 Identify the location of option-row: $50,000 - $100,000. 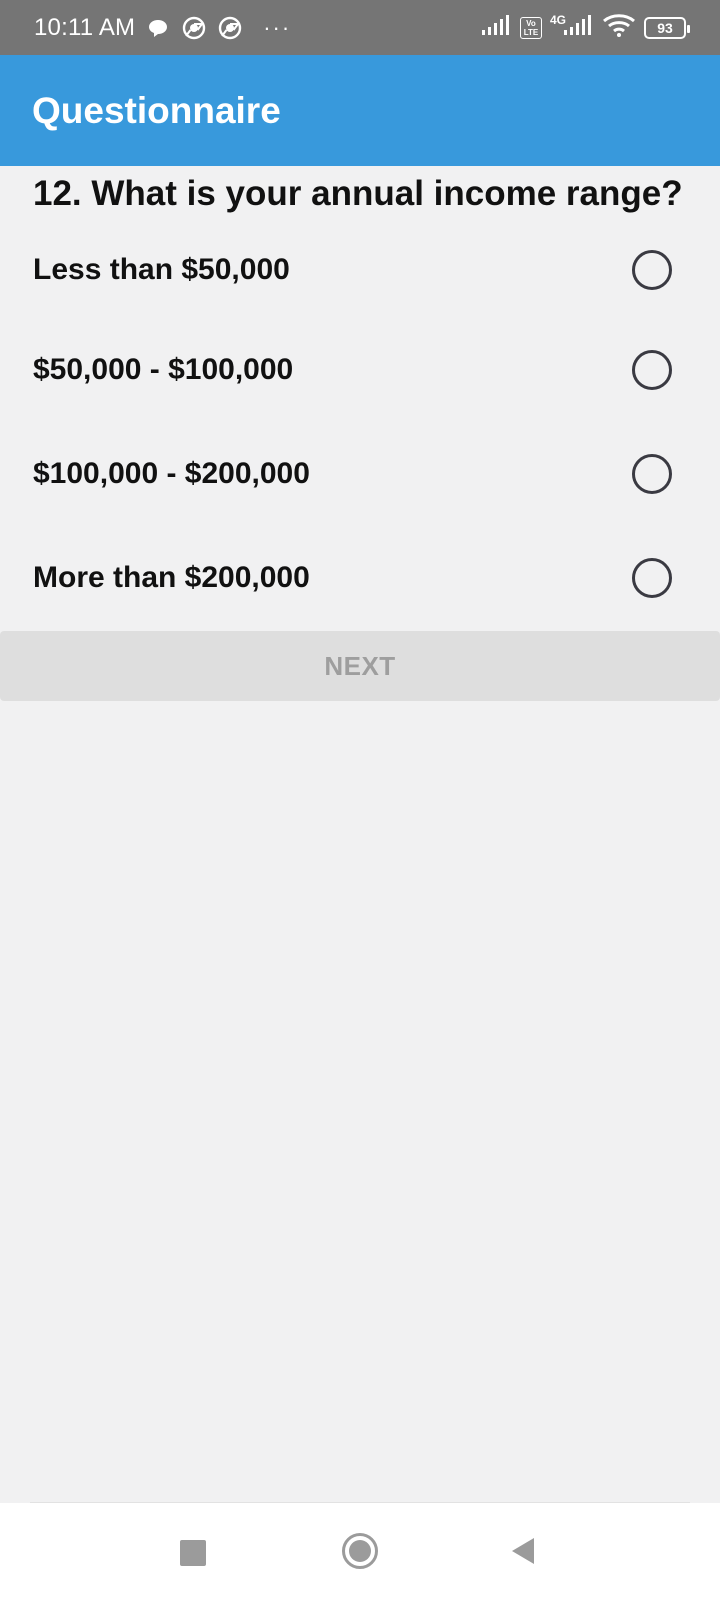
(360, 370).